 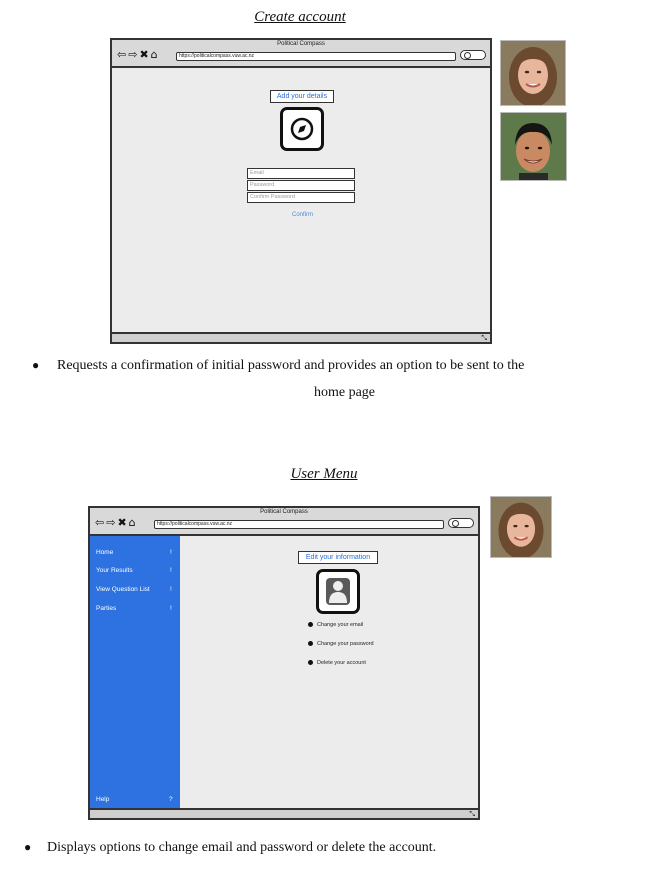 What do you see at coordinates (345, 644) in the screenshot?
I see `change-password-option: Change your password` at bounding box center [345, 644].